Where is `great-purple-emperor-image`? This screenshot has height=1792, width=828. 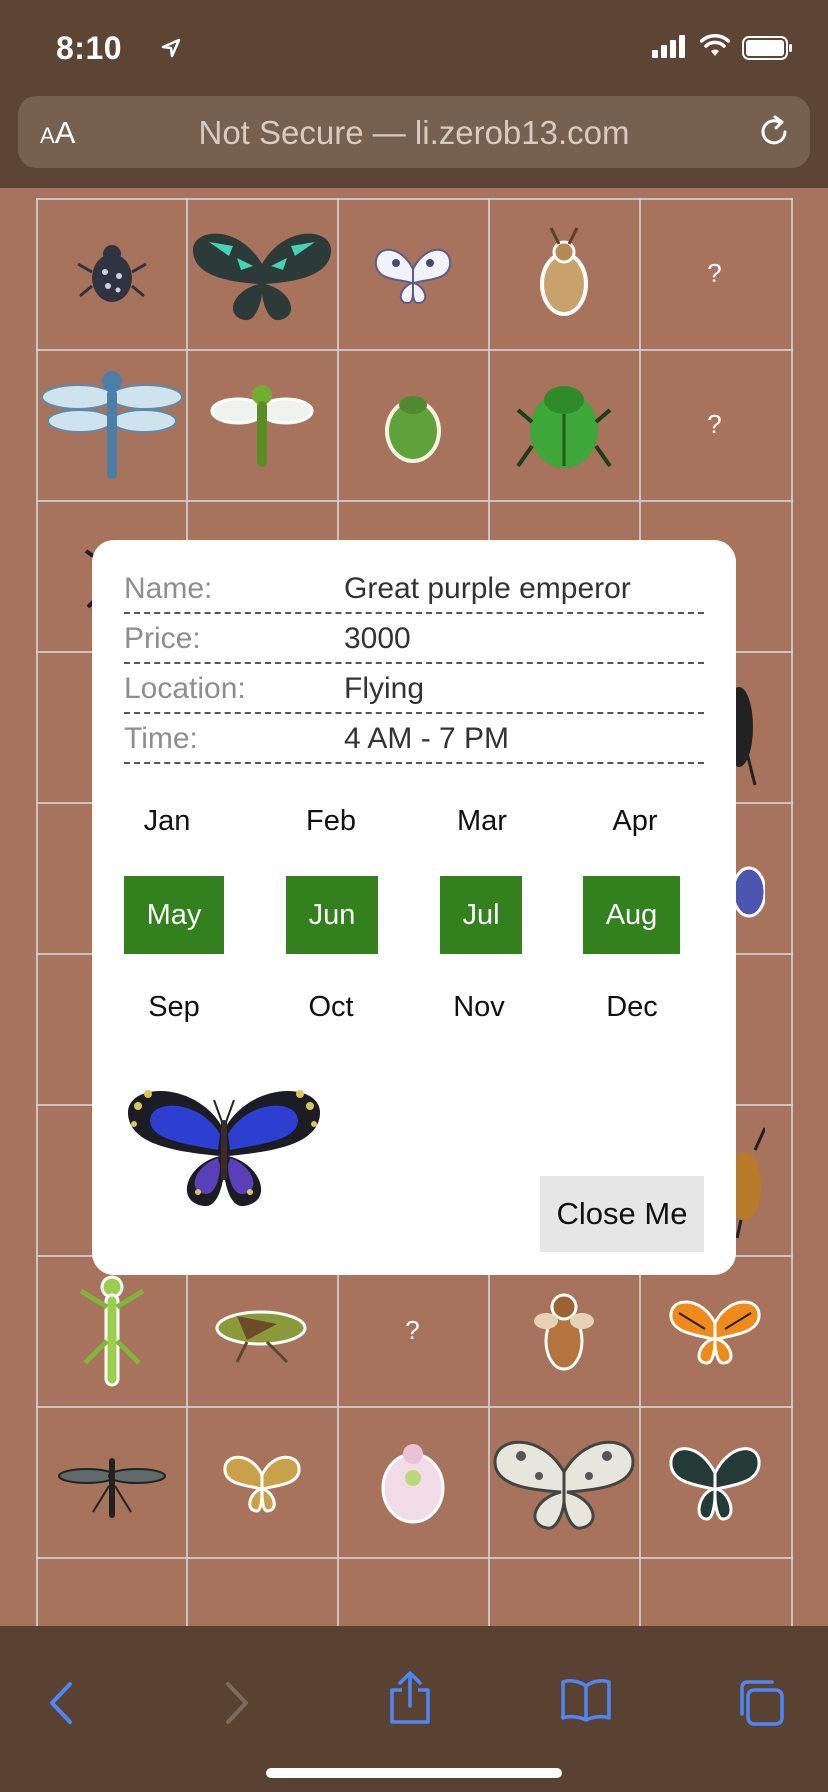 great-purple-emperor-image is located at coordinates (224, 1148).